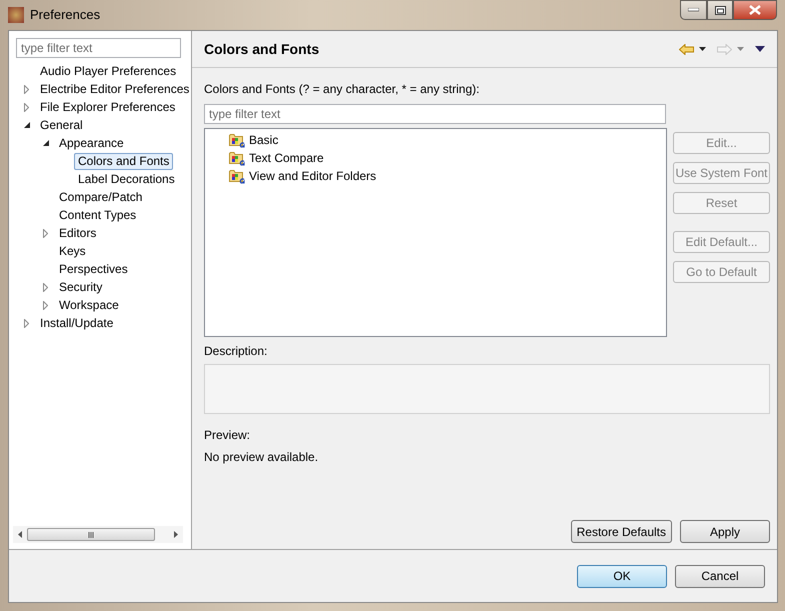 This screenshot has height=611, width=785. I want to click on tree-item: Editors, so click(77, 233).